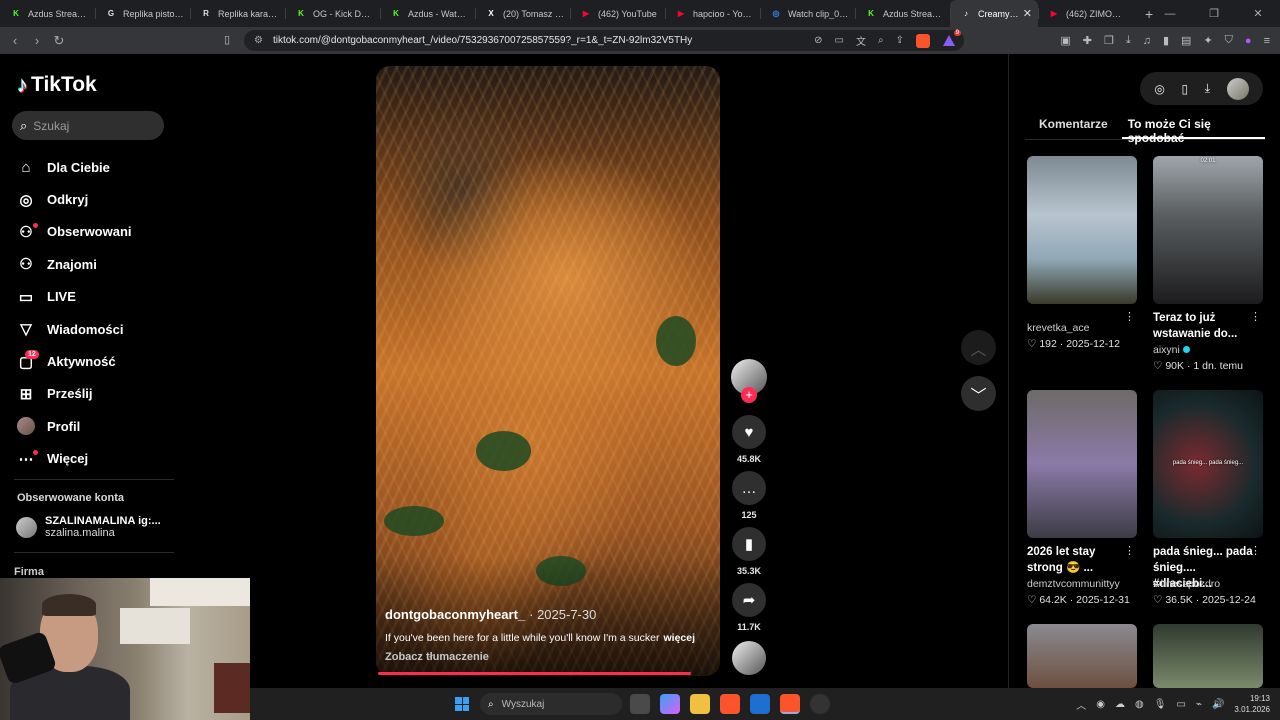  Describe the element at coordinates (839, 40) in the screenshot. I see `cast-icon: ▭` at that location.